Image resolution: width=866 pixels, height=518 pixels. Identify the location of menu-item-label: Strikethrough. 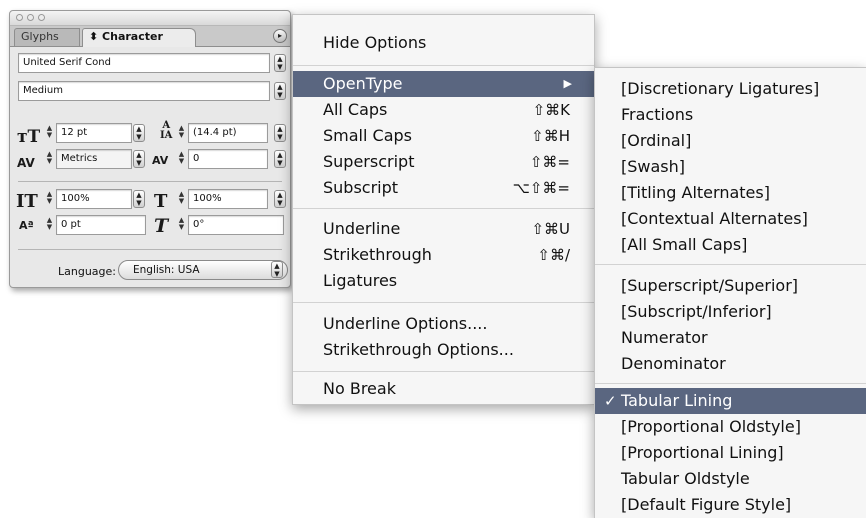
(377, 254).